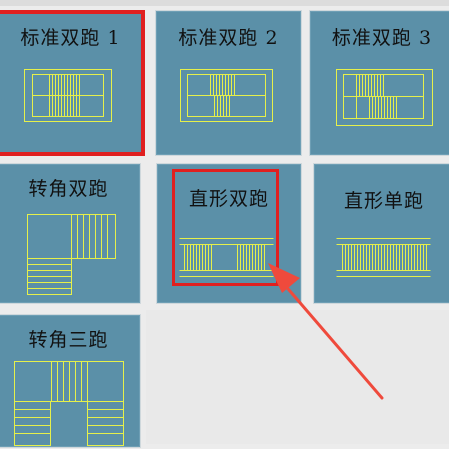 Image resolution: width=449 pixels, height=449 pixels. I want to click on standard-double-run-3-icon, so click(384, 97).